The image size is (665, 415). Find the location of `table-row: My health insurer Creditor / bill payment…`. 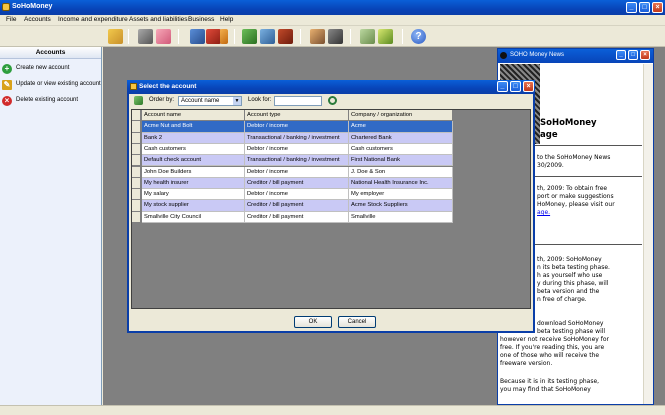

table-row: My health insurer Creditor / bill payment… is located at coordinates (293, 183).